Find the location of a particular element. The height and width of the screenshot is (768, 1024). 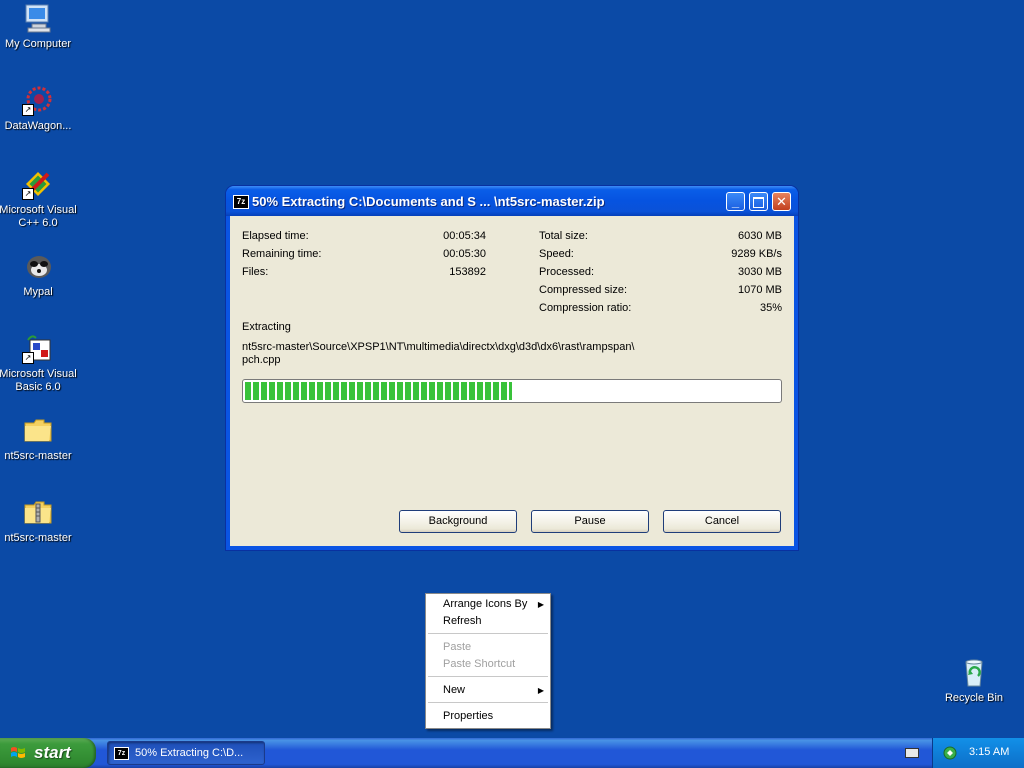

close-button: ✕ is located at coordinates (781, 201).